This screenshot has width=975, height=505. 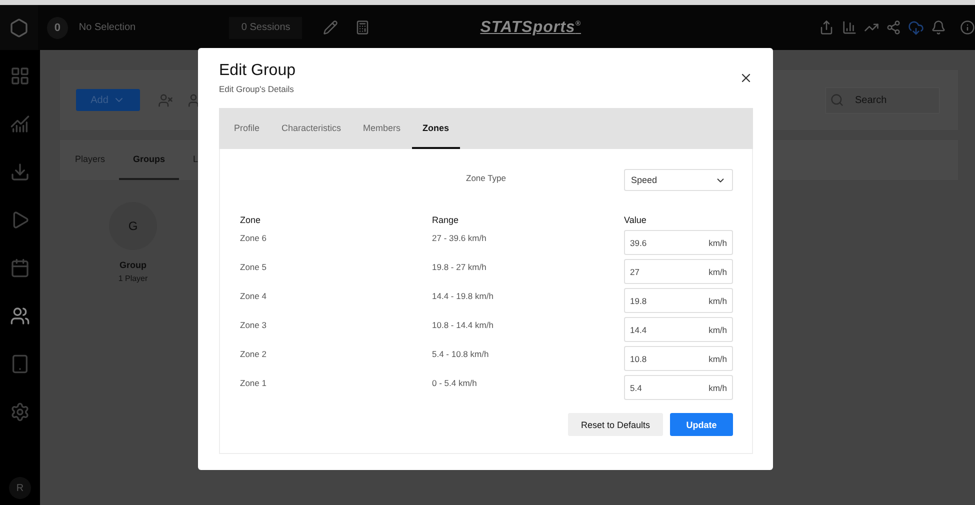 What do you see at coordinates (701, 424) in the screenshot?
I see `update-button: Update` at bounding box center [701, 424].